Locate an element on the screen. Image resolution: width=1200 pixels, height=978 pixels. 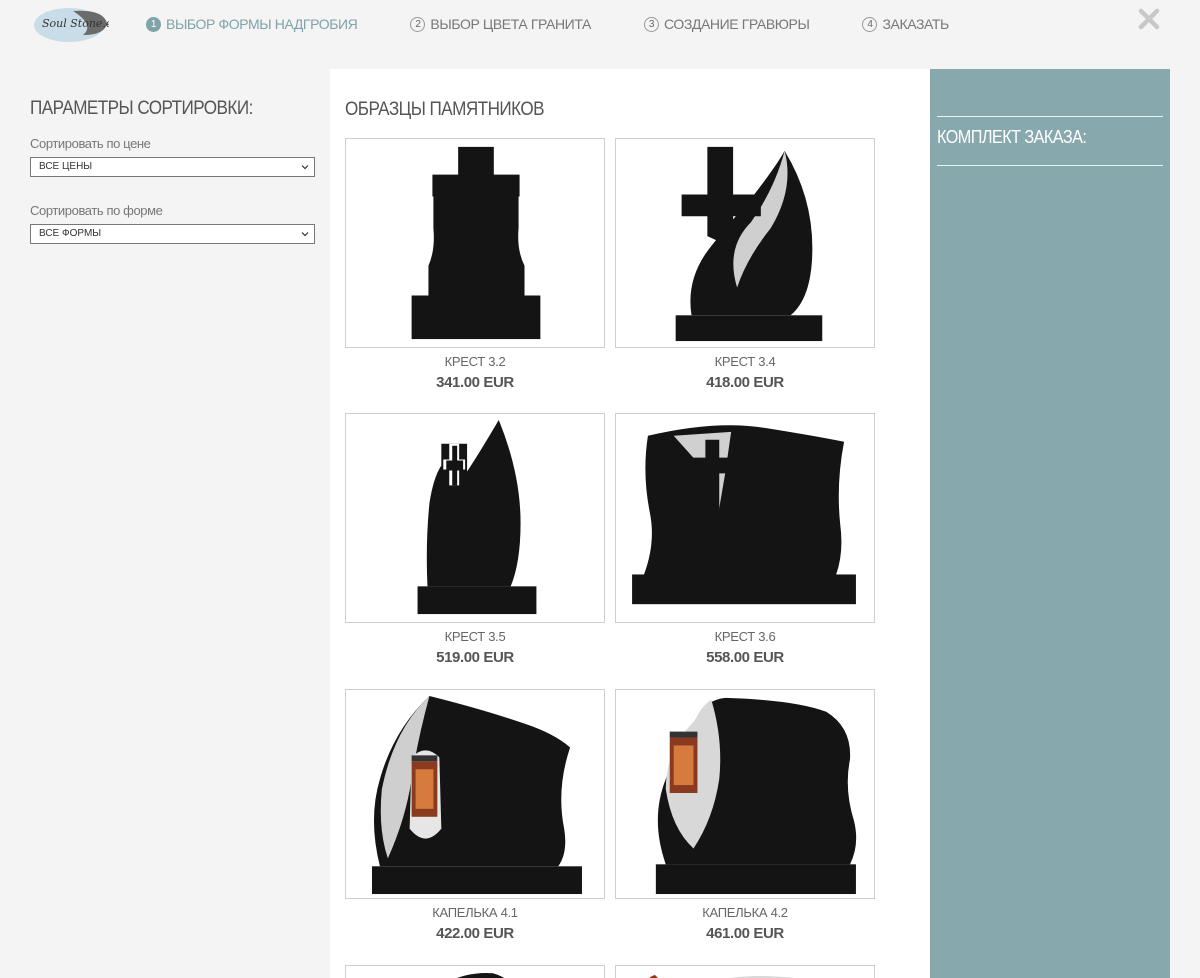
monument-card: КРЕСТ 3.2 341.00 EUR is located at coordinates (475, 264).